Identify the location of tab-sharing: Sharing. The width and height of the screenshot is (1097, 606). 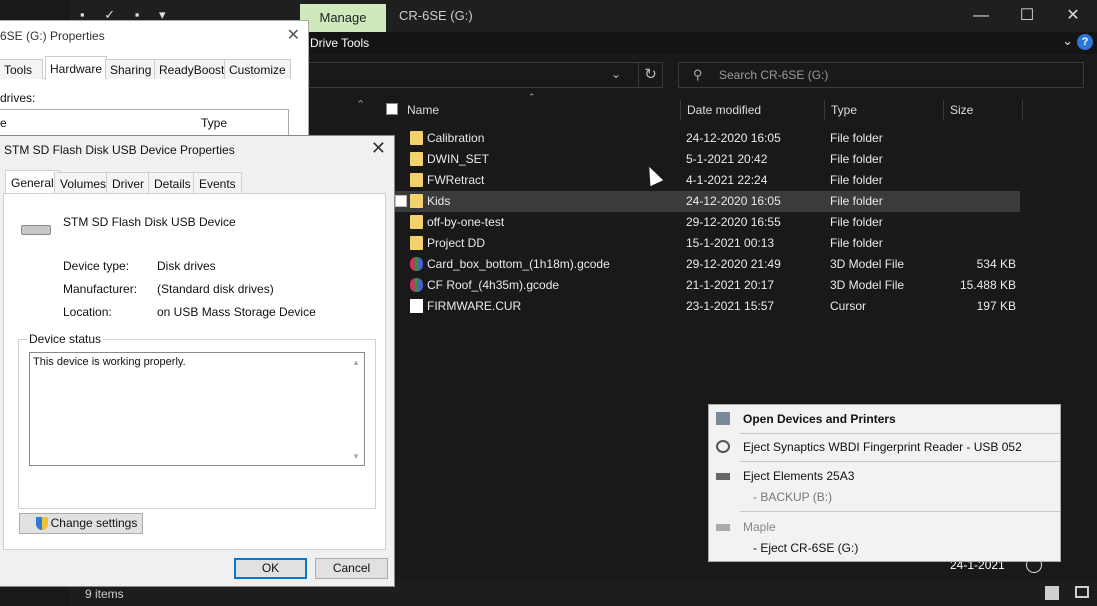
(131, 69).